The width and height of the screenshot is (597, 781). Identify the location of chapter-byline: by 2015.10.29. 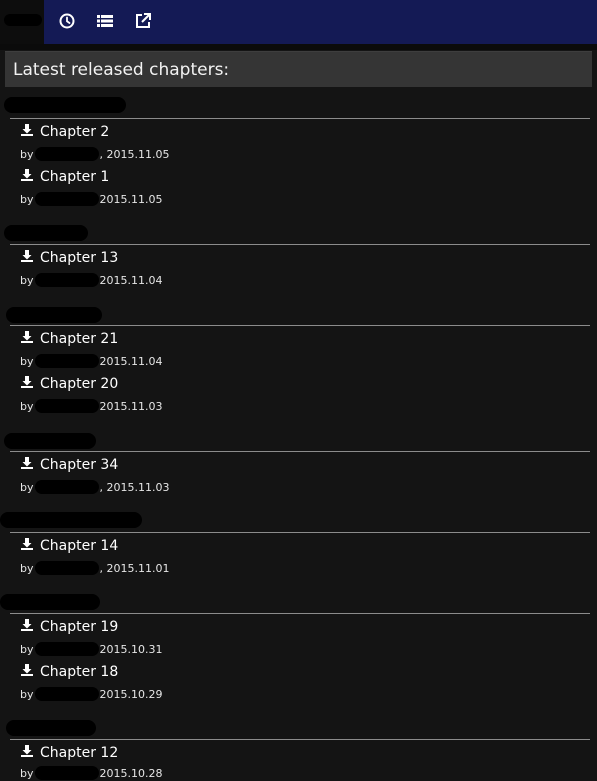
(91, 694).